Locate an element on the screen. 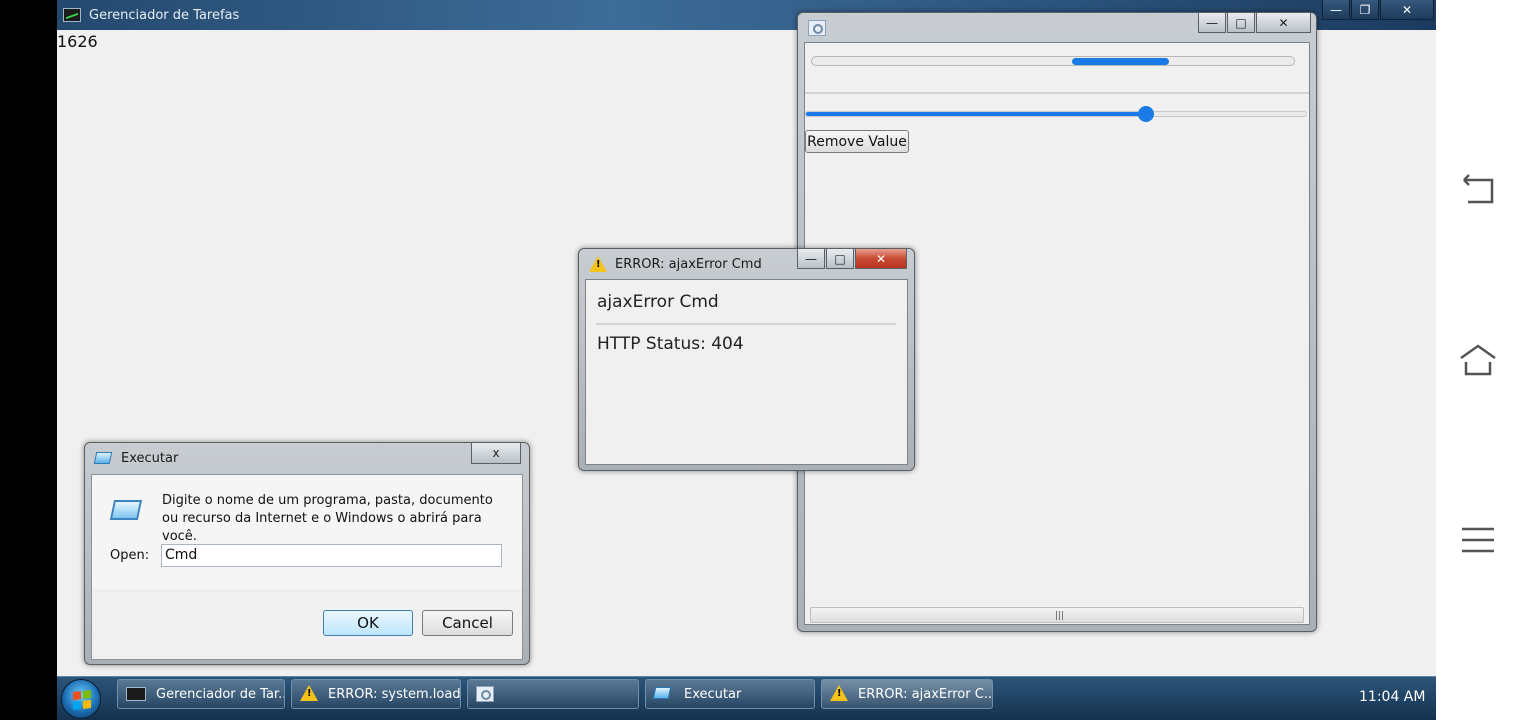 The width and height of the screenshot is (1520, 720). remove-value-button: Remove Value is located at coordinates (857, 141).